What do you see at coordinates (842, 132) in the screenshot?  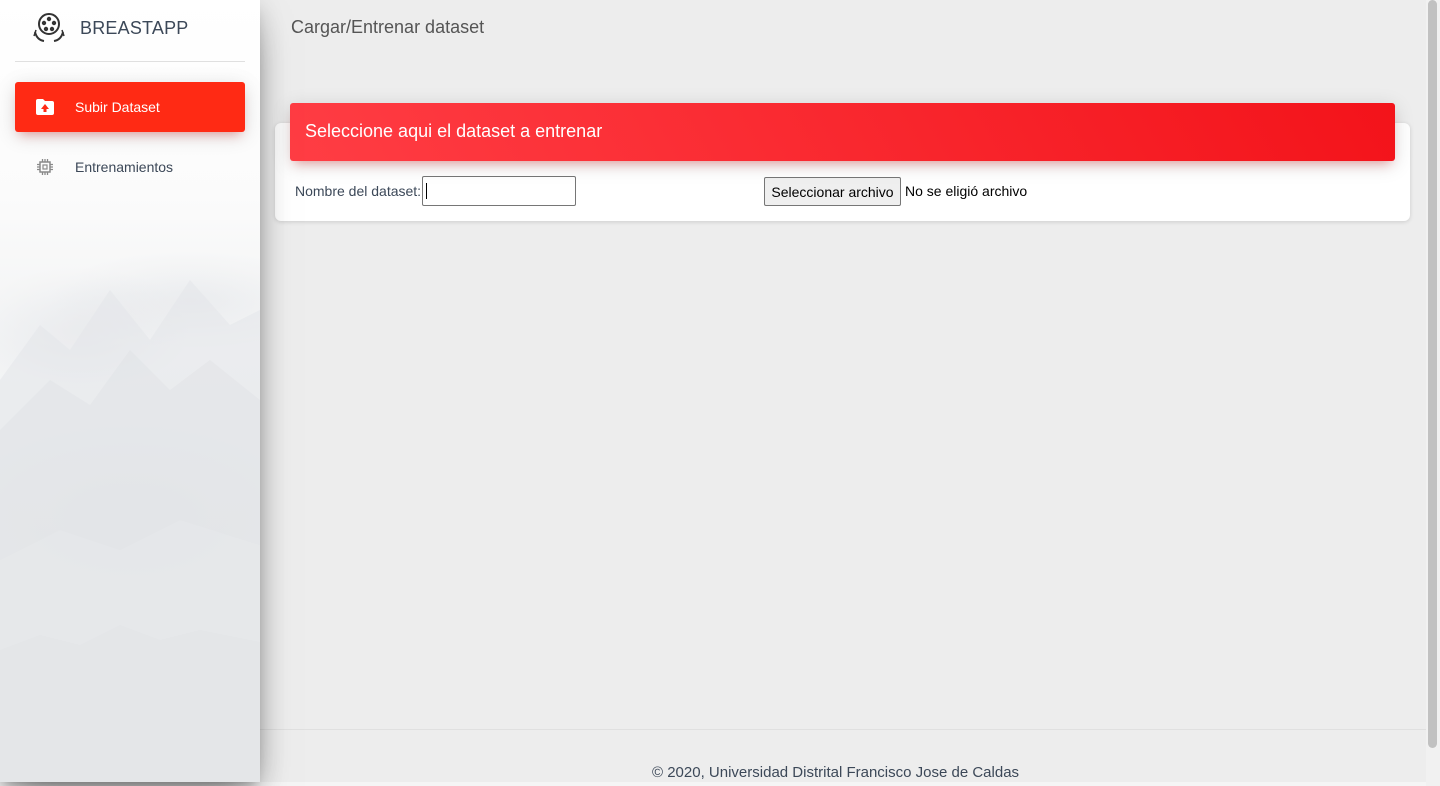 I see `card-header: Seleccione aqui el dataset a entrenar` at bounding box center [842, 132].